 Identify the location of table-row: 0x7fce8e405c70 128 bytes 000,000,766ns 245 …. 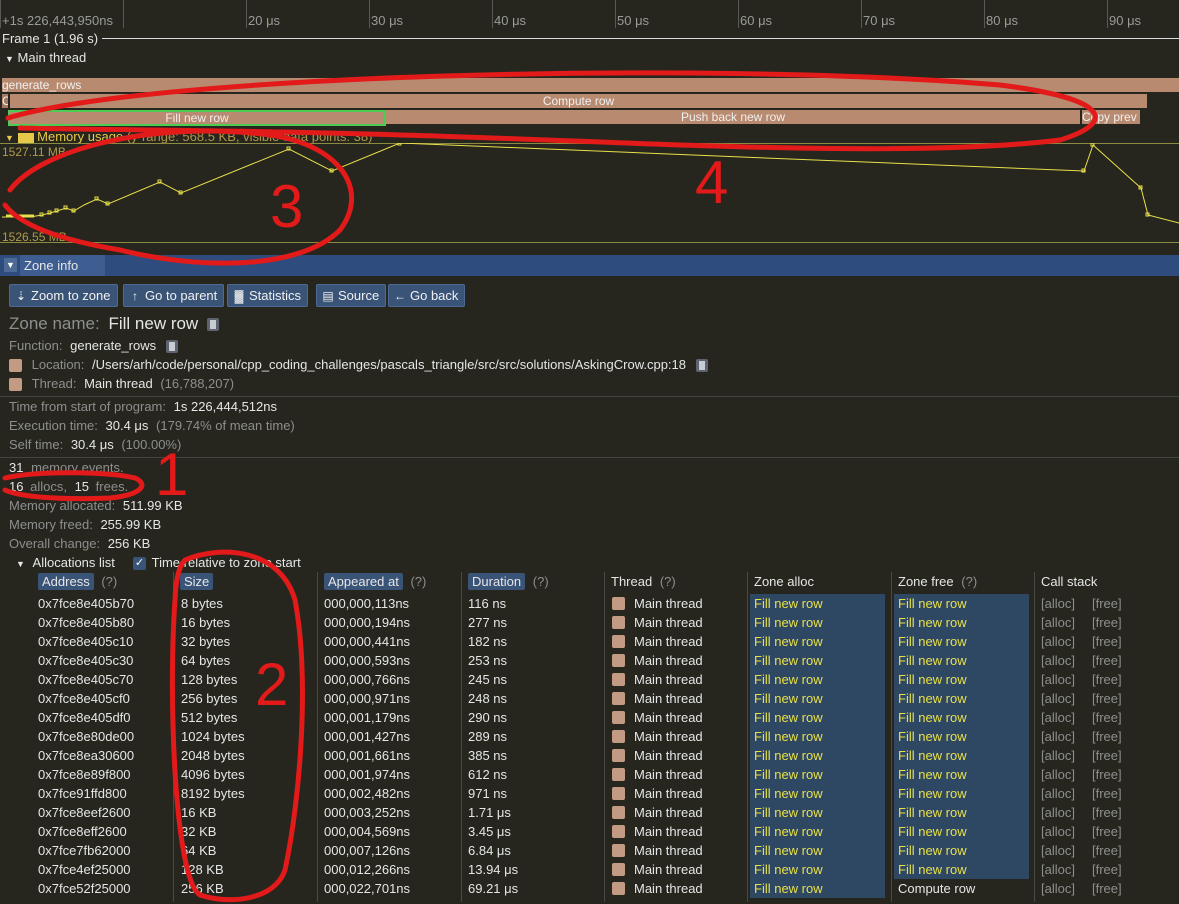
(604, 679).